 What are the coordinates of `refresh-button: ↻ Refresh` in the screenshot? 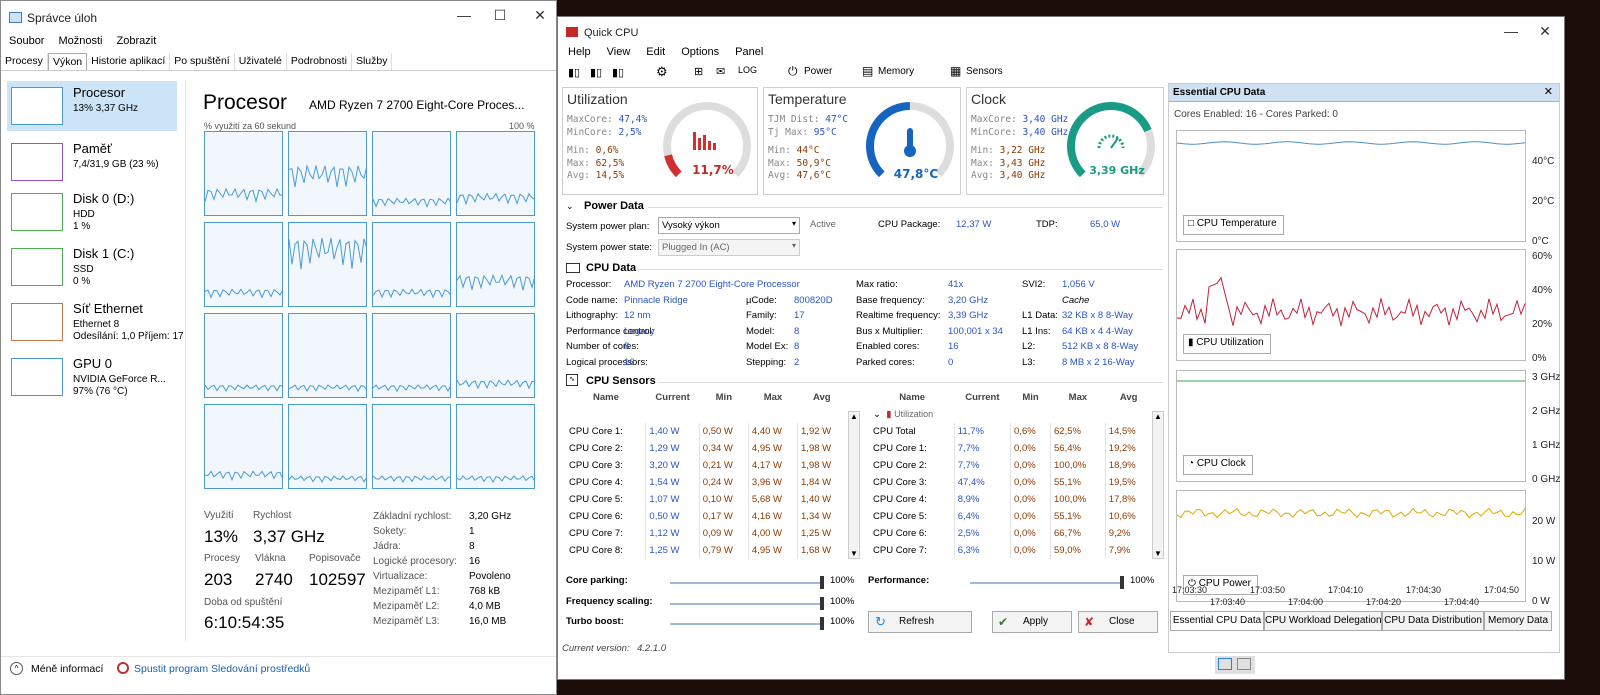 It's located at (920, 622).